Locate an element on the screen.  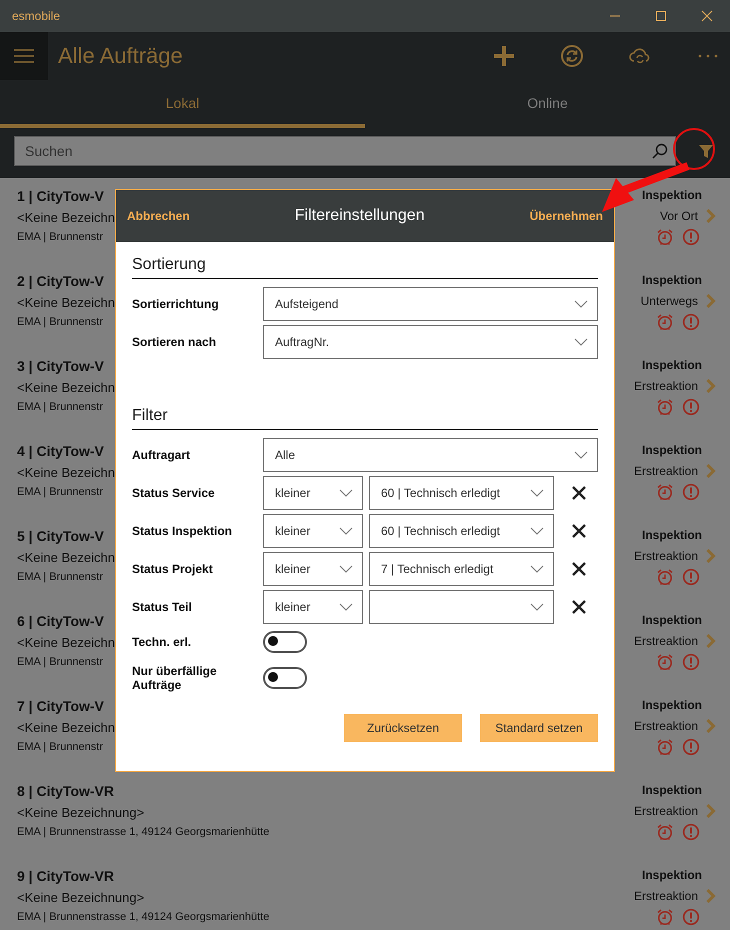
sync-icon is located at coordinates (572, 56).